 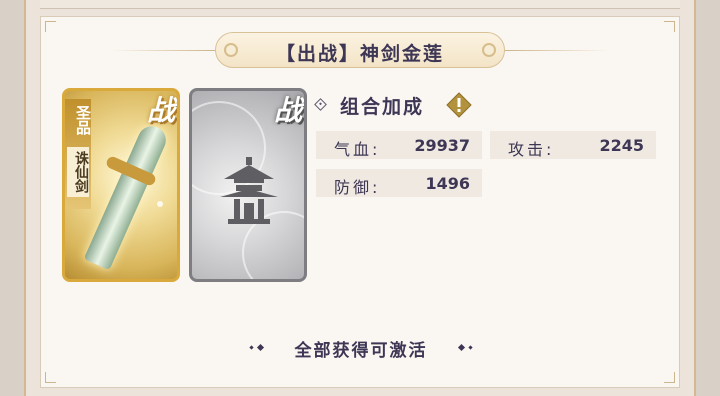 What do you see at coordinates (557, 50) in the screenshot?
I see `title-divider-right` at bounding box center [557, 50].